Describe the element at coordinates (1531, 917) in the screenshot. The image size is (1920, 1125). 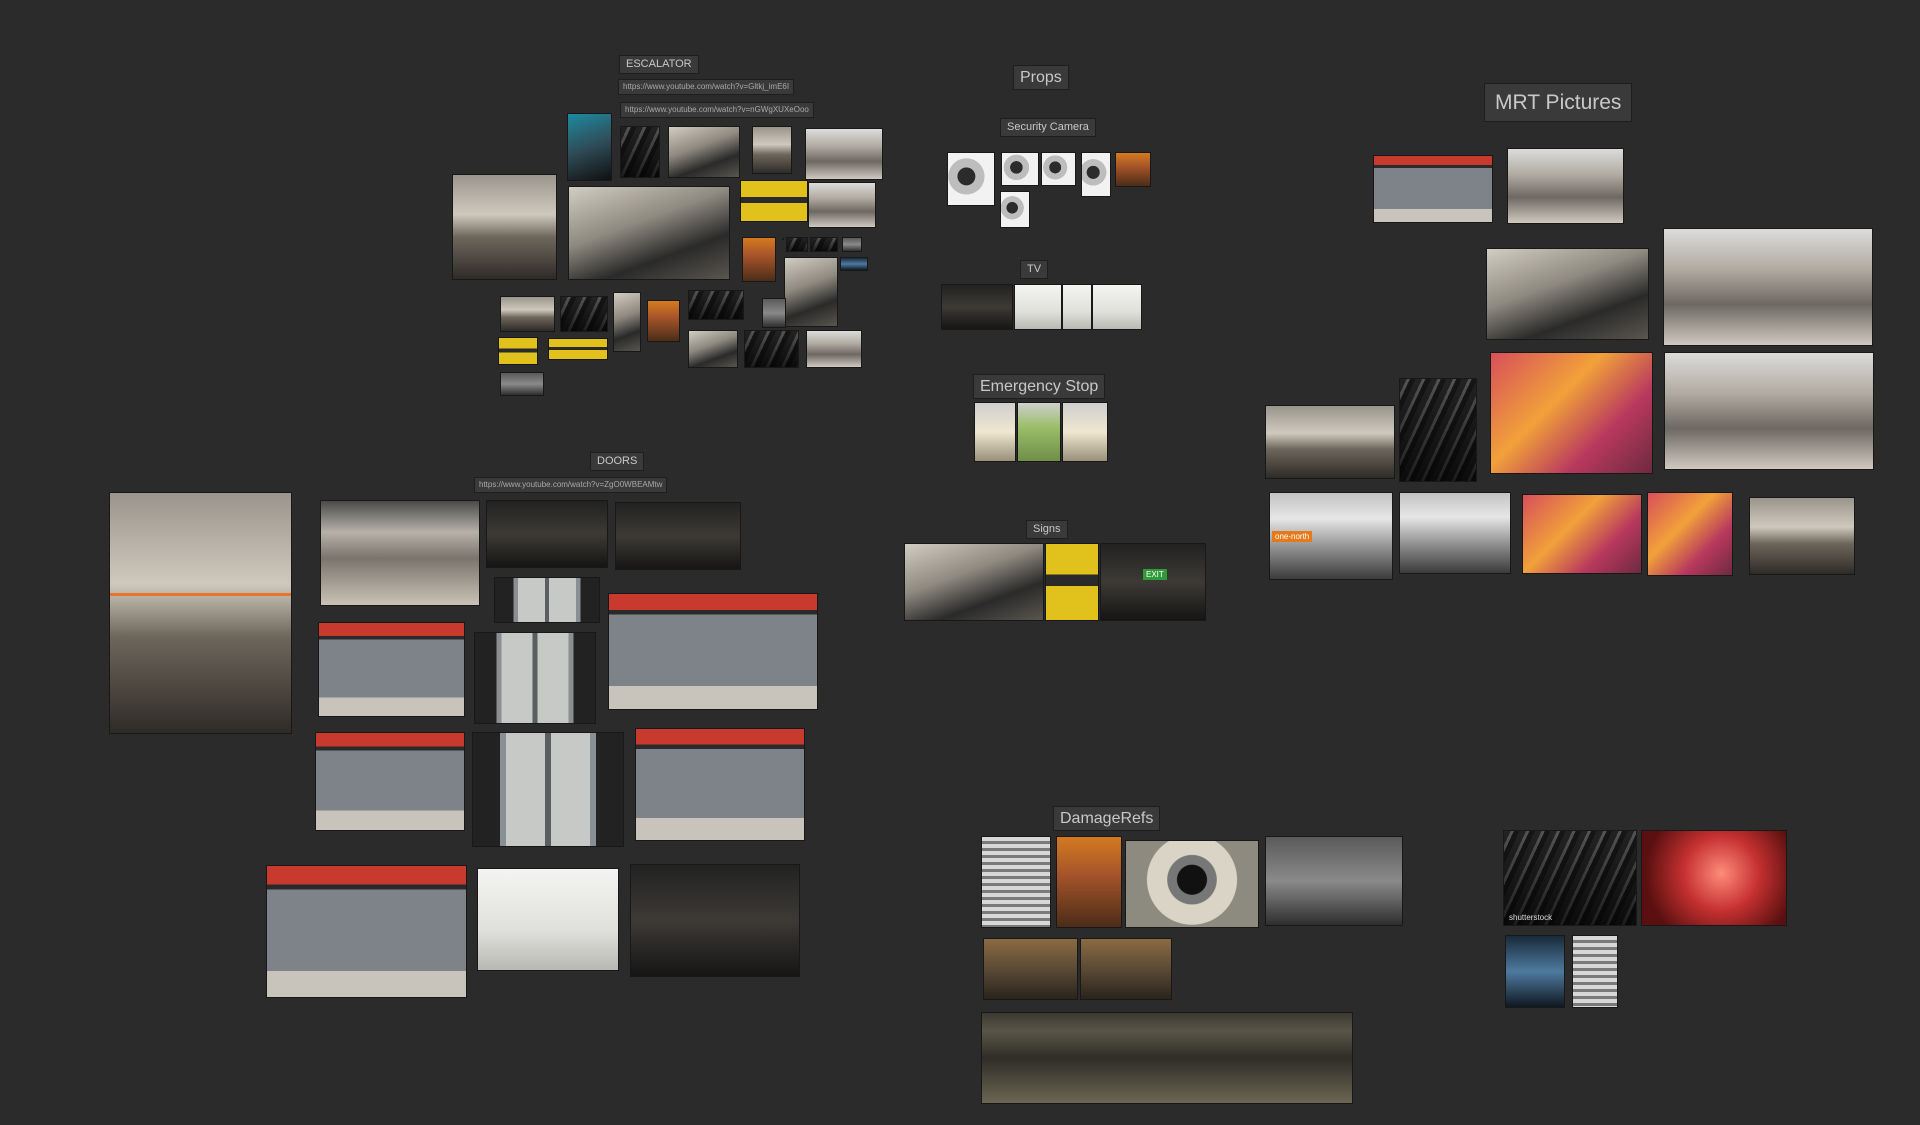
I see `shutterstock-watermark: shutterstock` at that location.